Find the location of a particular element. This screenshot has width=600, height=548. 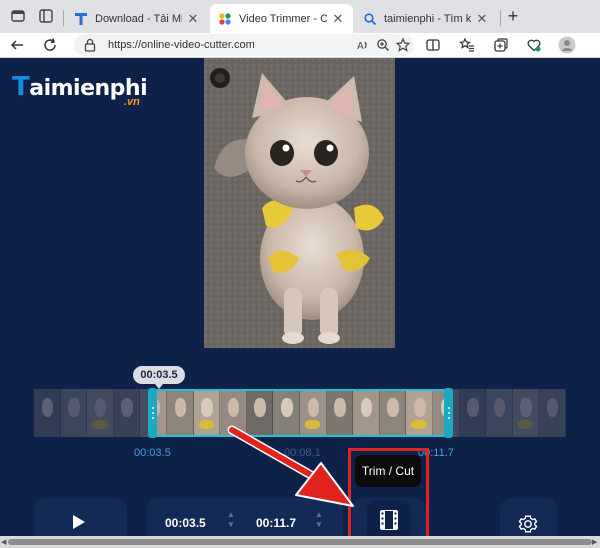

timeline-strip is located at coordinates (300, 413).